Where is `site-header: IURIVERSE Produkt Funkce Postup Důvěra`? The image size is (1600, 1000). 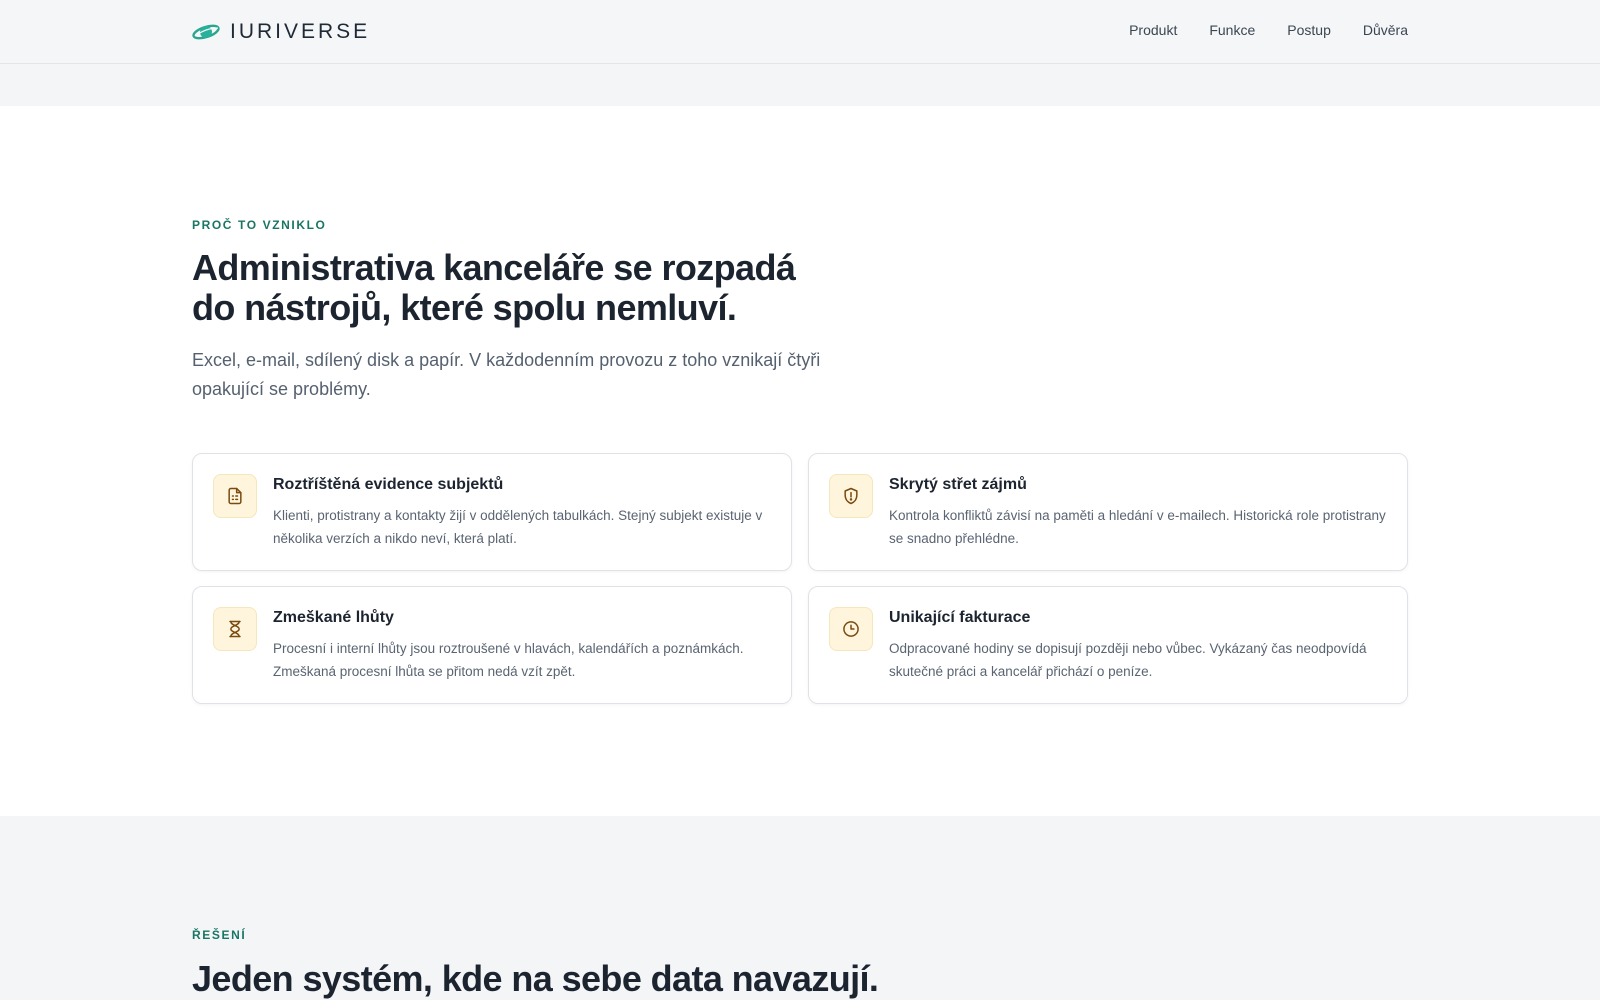 site-header: IURIVERSE Produkt Funkce Postup Důvěra is located at coordinates (800, 32).